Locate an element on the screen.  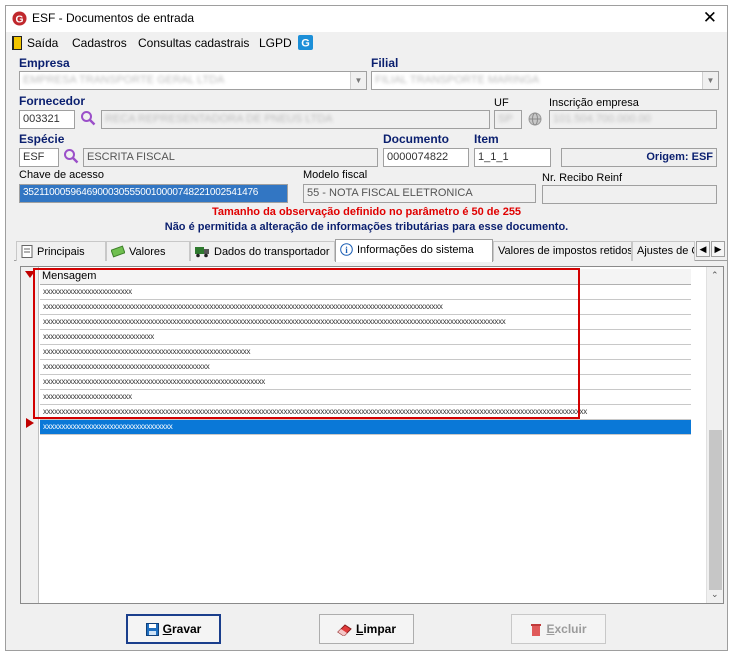
table-row-selected: xxxxxxxxxxxxxxxxxxxxxxxxxxxxxxxxxxx is located at coordinates (365, 427).